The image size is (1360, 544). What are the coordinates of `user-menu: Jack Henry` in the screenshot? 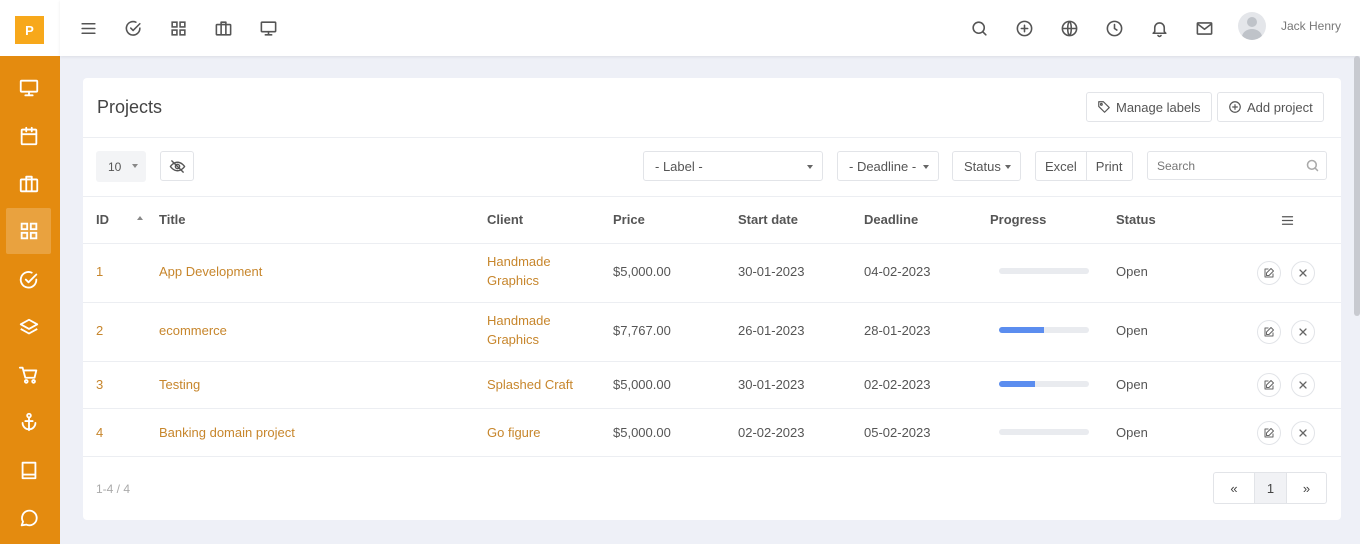 It's located at (1289, 26).